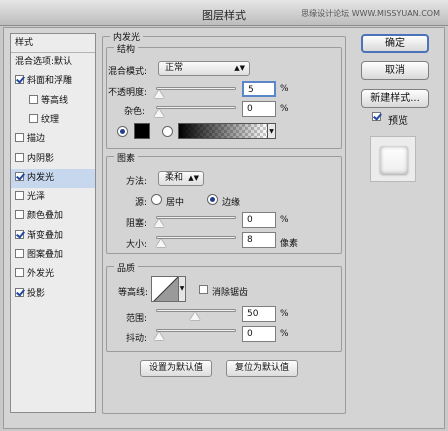  Describe the element at coordinates (135, 112) in the screenshot. I see `noise-label: 杂色:` at that location.